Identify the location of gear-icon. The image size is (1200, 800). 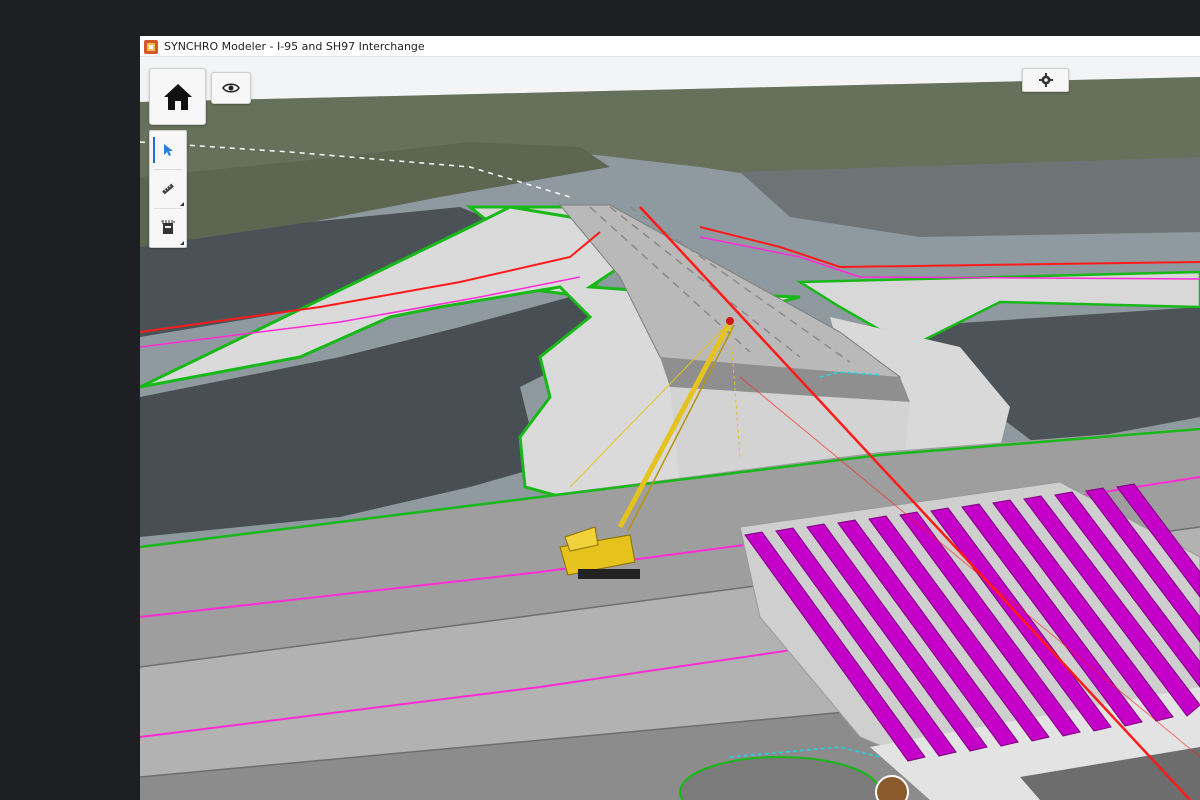
(1045, 80).